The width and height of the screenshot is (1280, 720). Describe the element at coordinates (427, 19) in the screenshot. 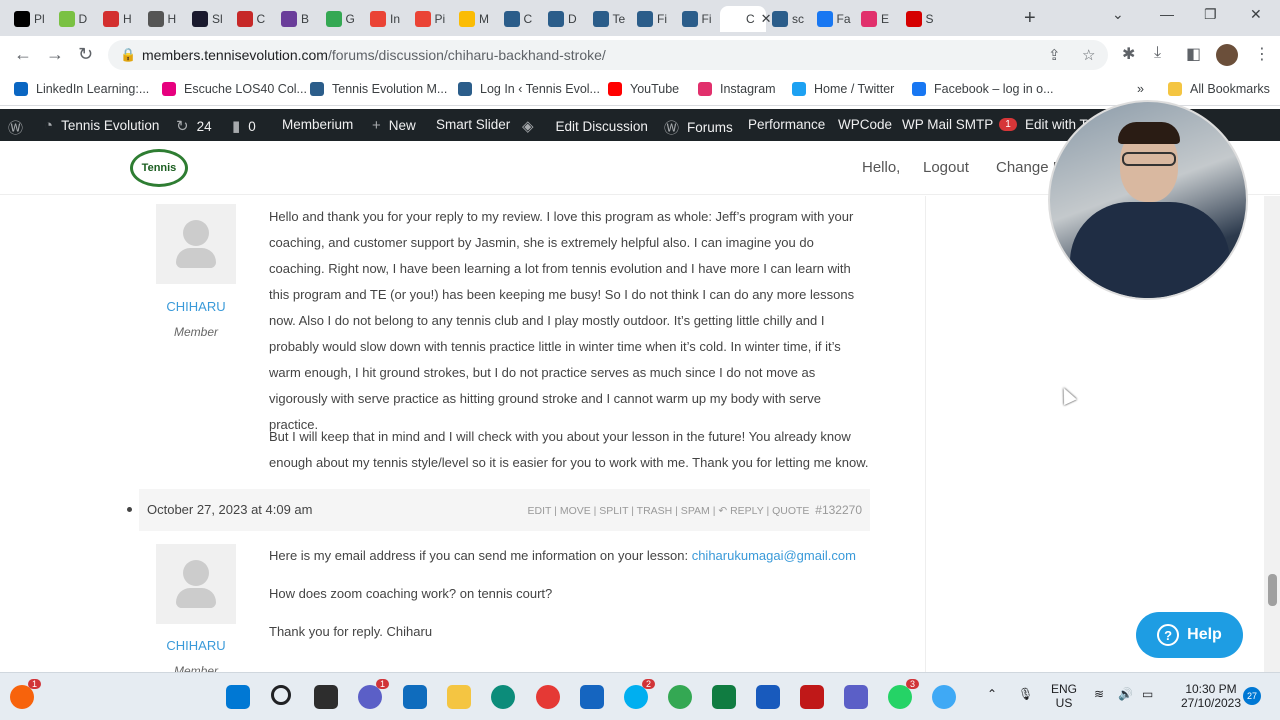

I see `browser-tab: Pi` at that location.